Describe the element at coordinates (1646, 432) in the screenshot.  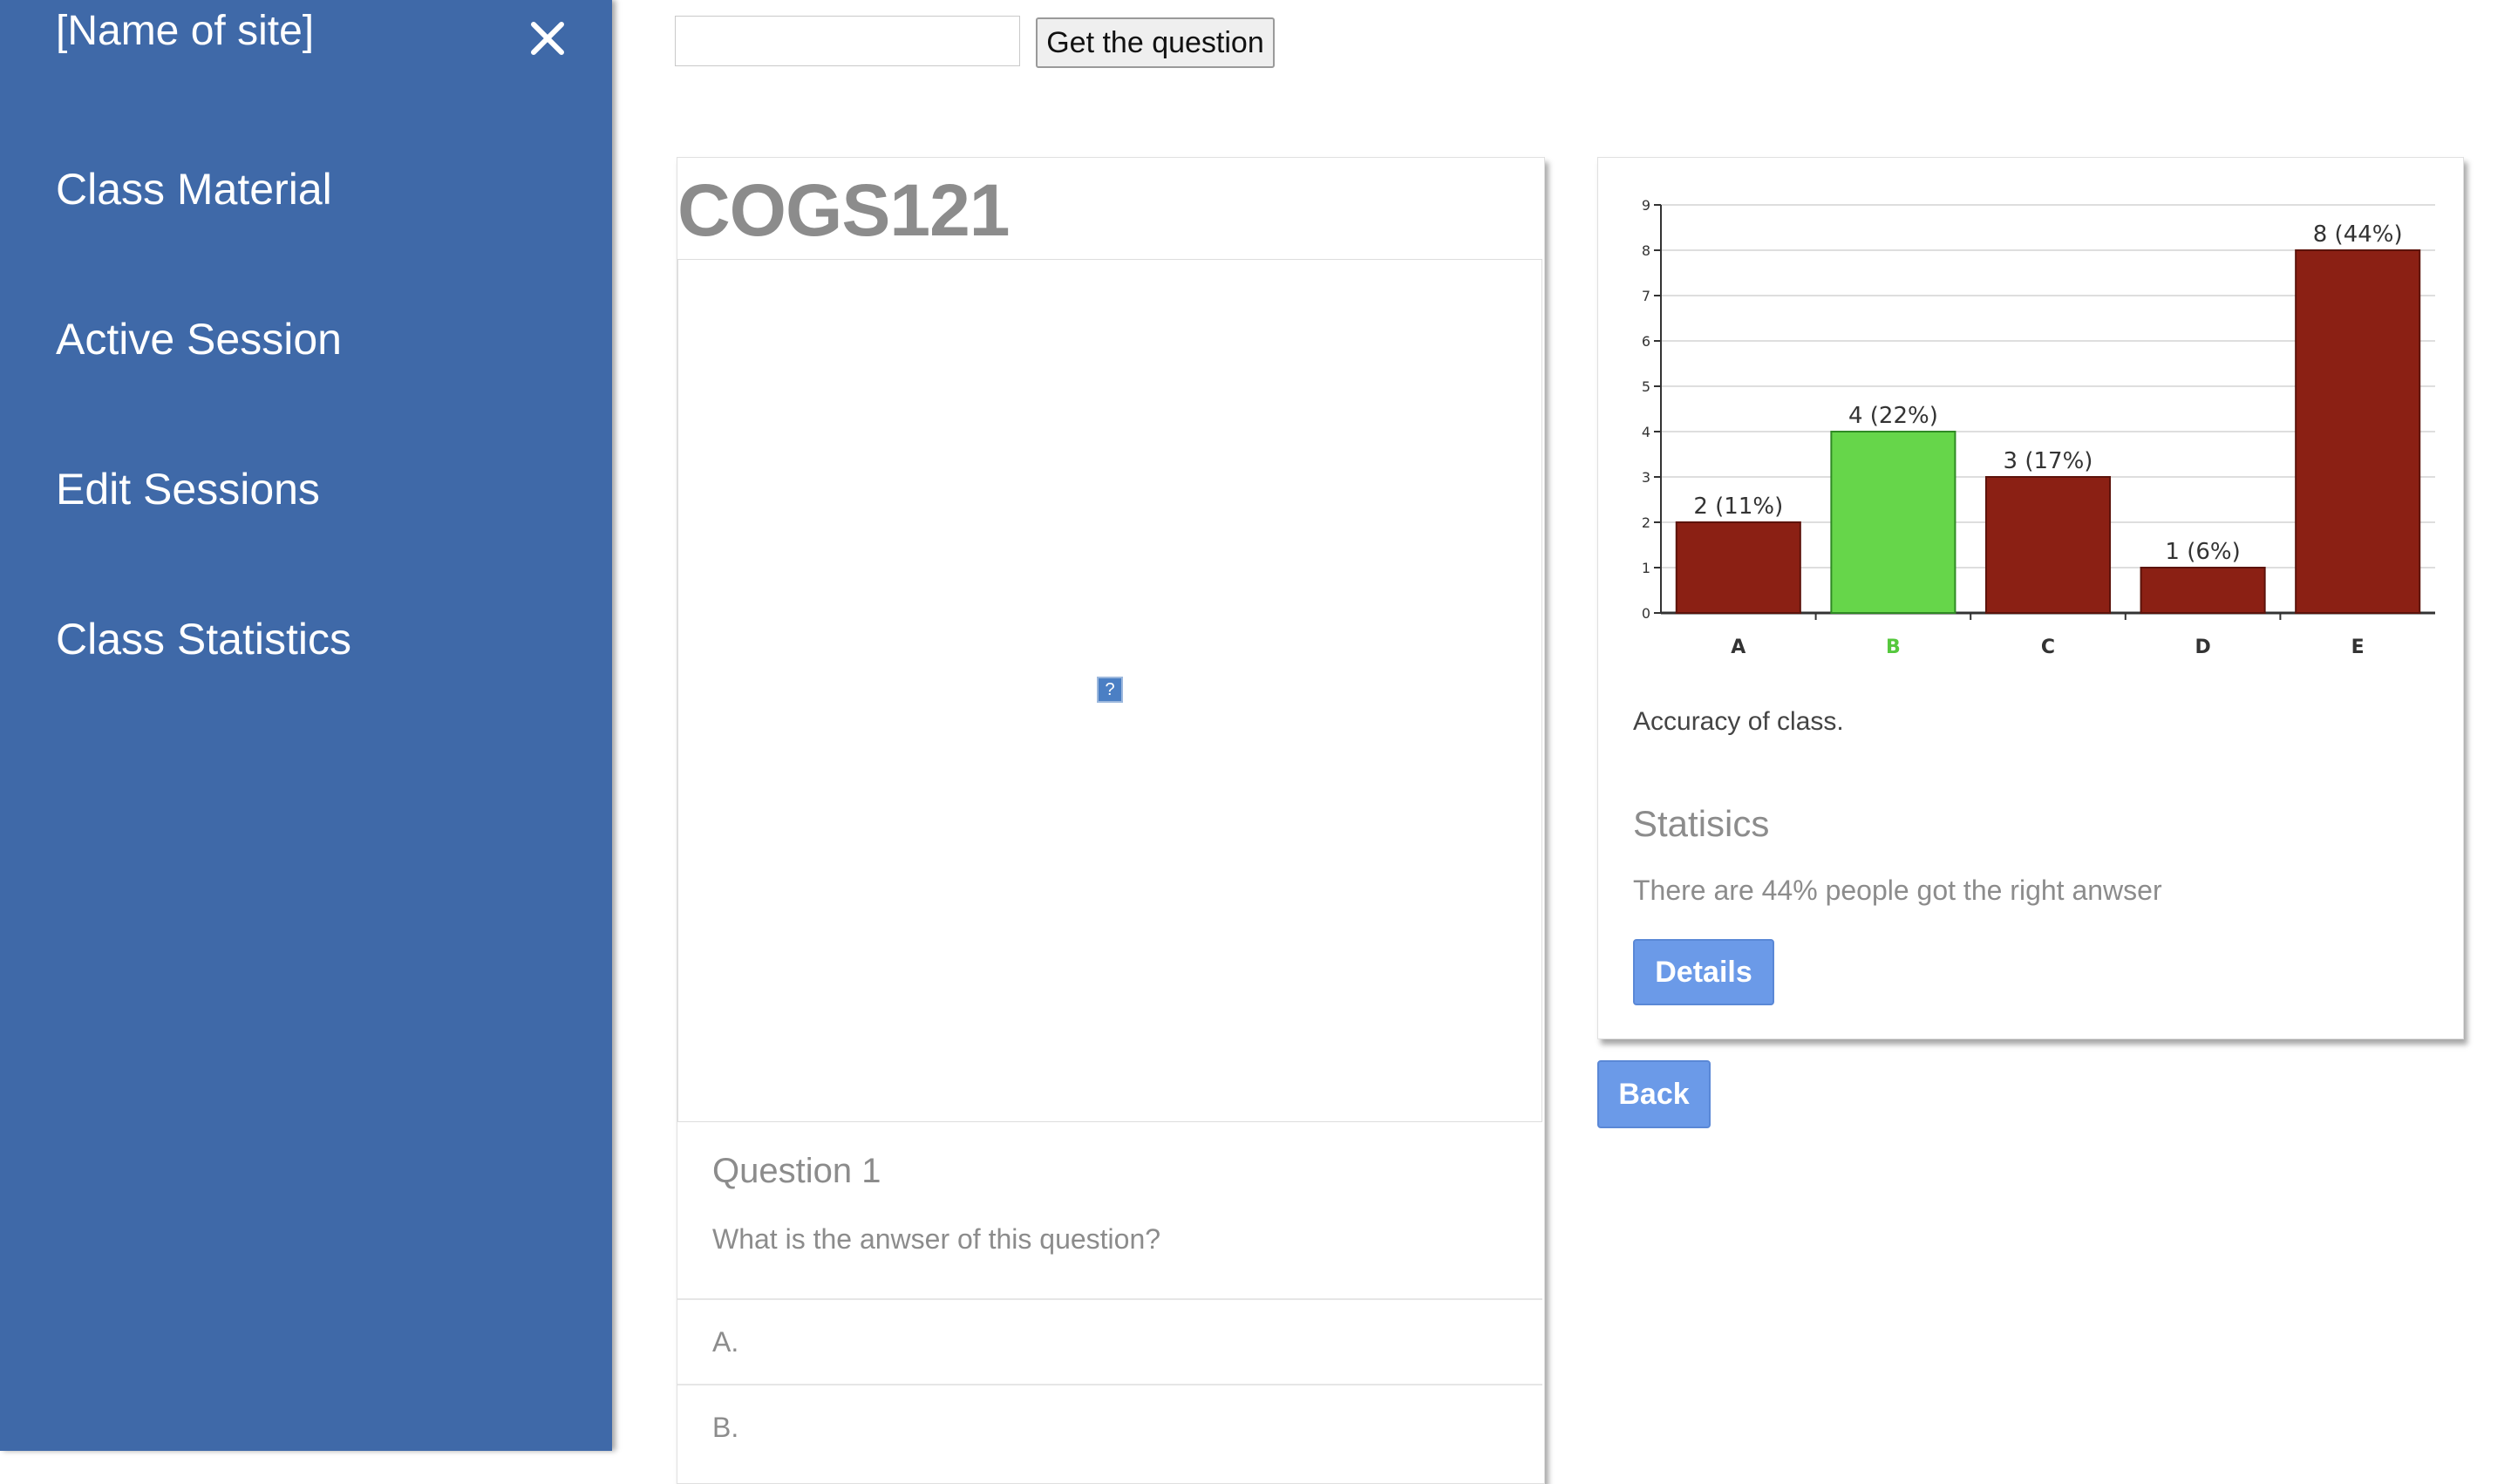
I see `y-tick-label: 4` at that location.